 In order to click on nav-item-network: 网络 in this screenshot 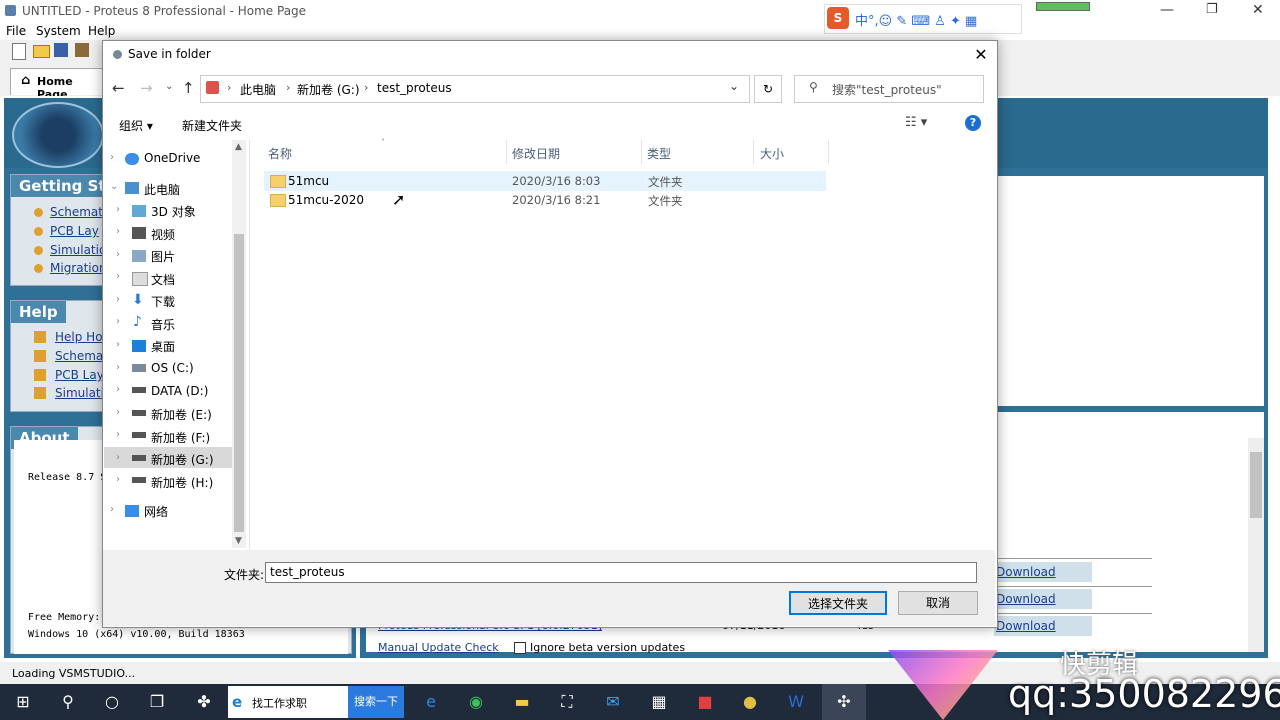, I will do `click(156, 511)`.